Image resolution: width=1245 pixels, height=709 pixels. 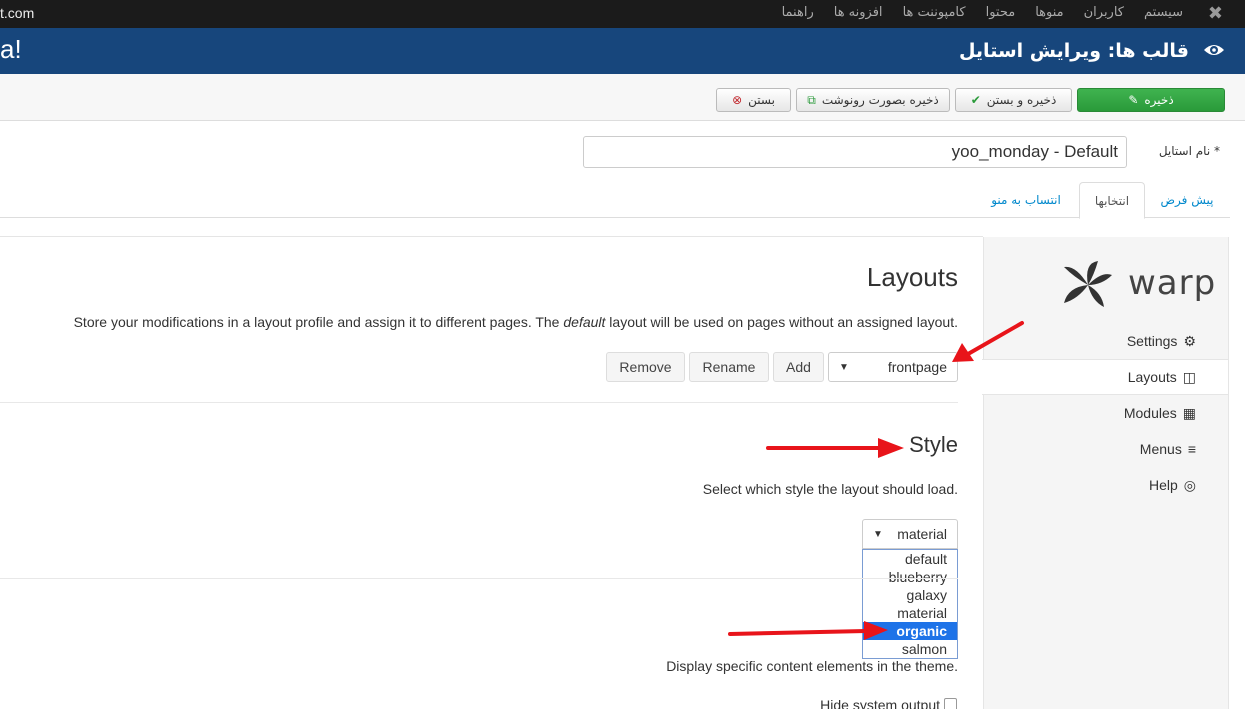 I want to click on layouts-heading: Layouts, so click(x=912, y=277).